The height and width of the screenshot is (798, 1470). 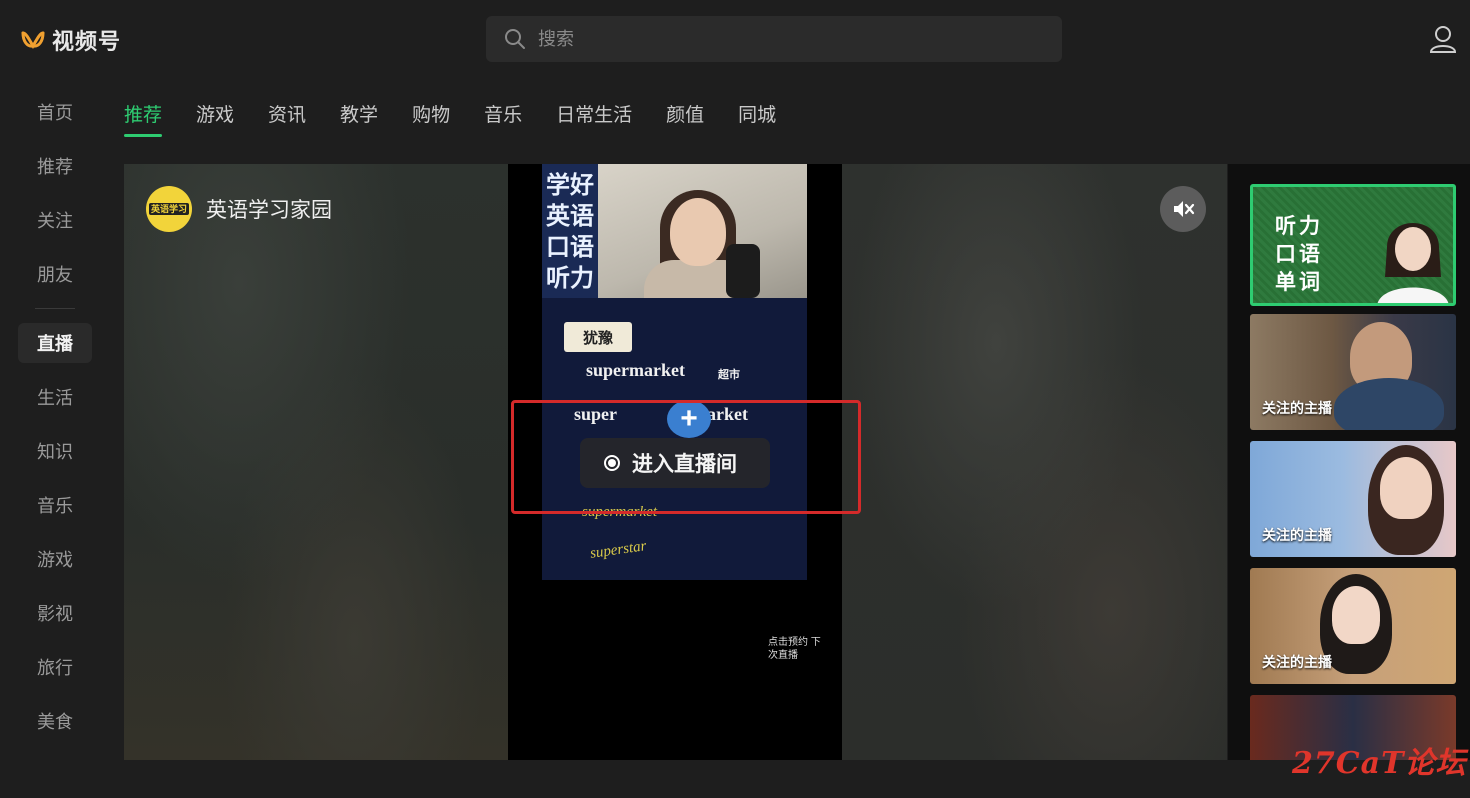 What do you see at coordinates (635, 370) in the screenshot?
I see `video-word-full: supermarket` at bounding box center [635, 370].